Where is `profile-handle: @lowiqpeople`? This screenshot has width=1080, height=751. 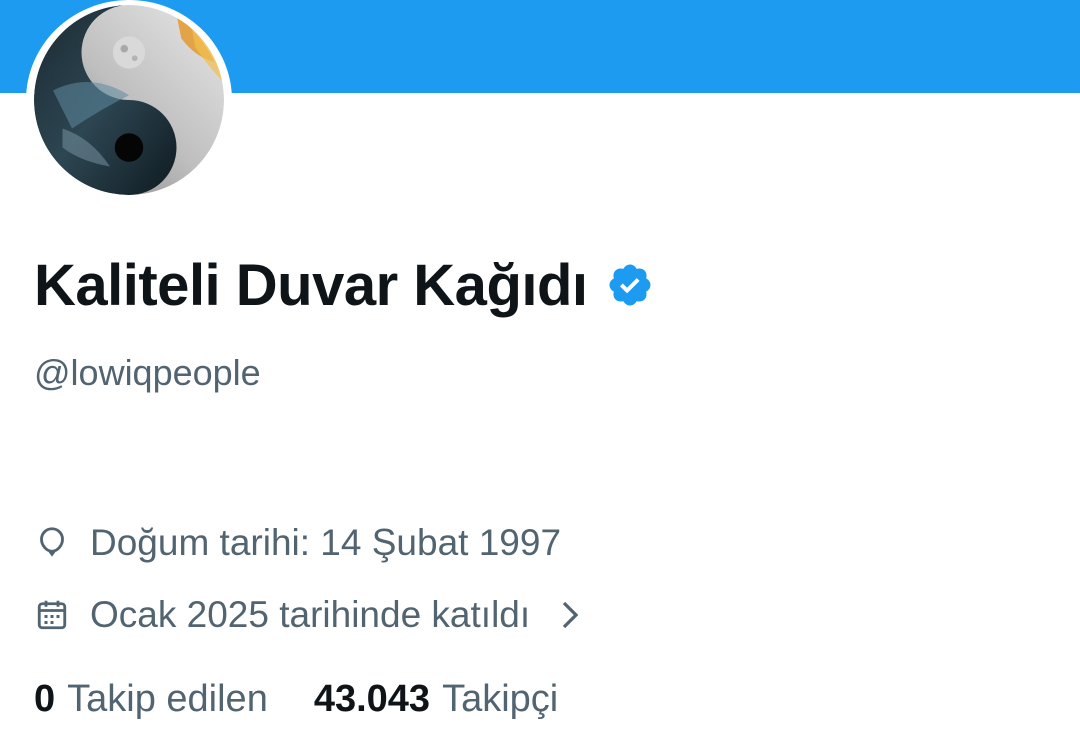 profile-handle: @lowiqpeople is located at coordinates (147, 372).